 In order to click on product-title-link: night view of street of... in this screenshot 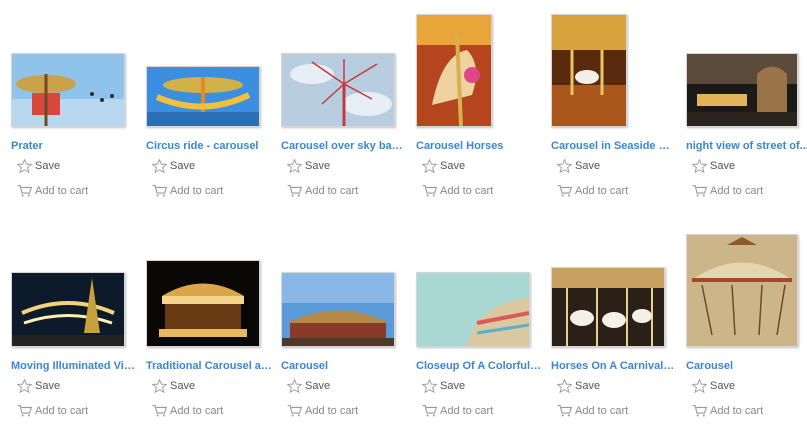, I will do `click(746, 146)`.